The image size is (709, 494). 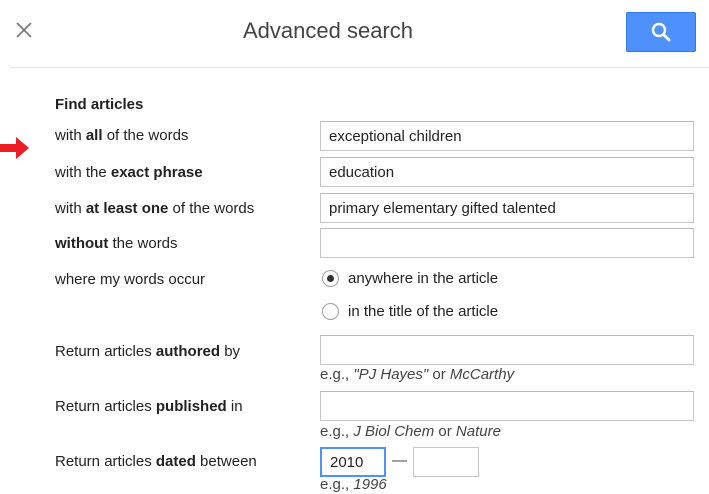 I want to click on page-title: Advanced search, so click(x=328, y=30).